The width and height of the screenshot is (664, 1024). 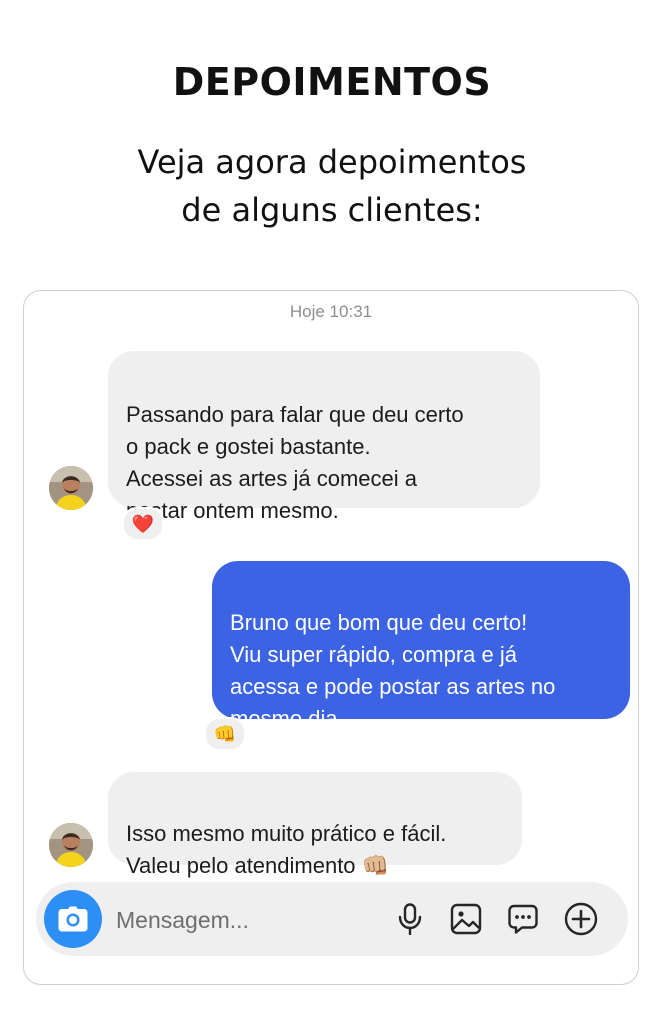 I want to click on add-button, so click(x=581, y=919).